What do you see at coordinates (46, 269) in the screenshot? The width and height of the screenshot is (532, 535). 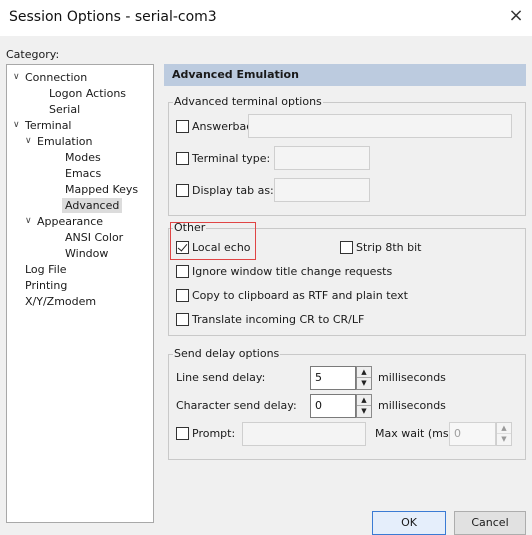 I see `tree-item-log-file: Log File` at bounding box center [46, 269].